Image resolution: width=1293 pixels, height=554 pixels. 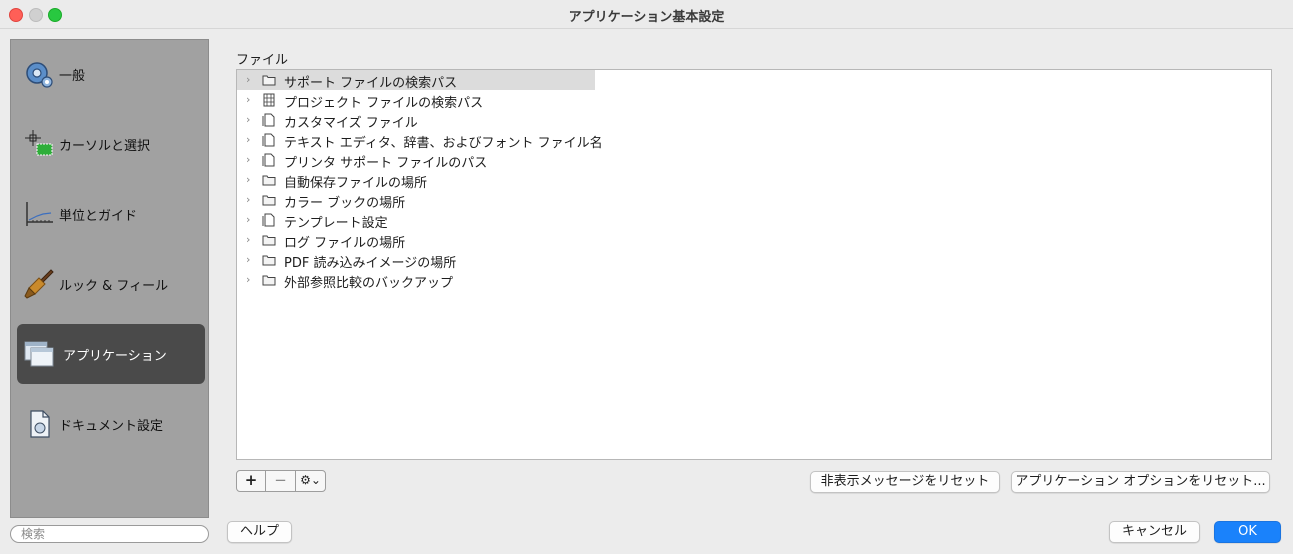 I want to click on gear-icon, so click(x=39, y=75).